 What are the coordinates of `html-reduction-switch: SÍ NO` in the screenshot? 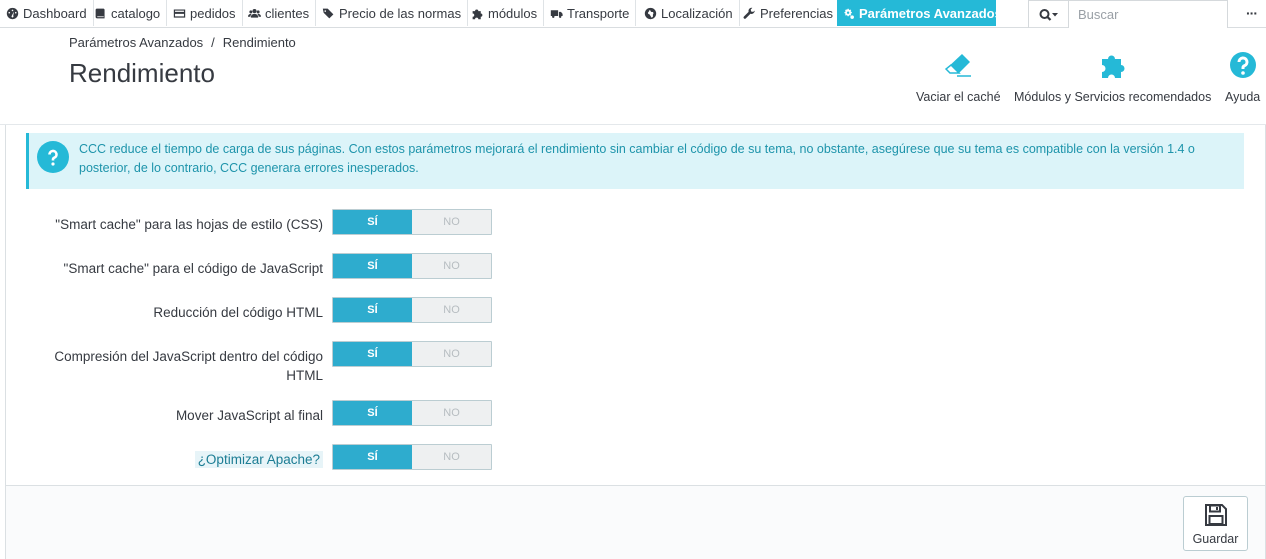 It's located at (412, 310).